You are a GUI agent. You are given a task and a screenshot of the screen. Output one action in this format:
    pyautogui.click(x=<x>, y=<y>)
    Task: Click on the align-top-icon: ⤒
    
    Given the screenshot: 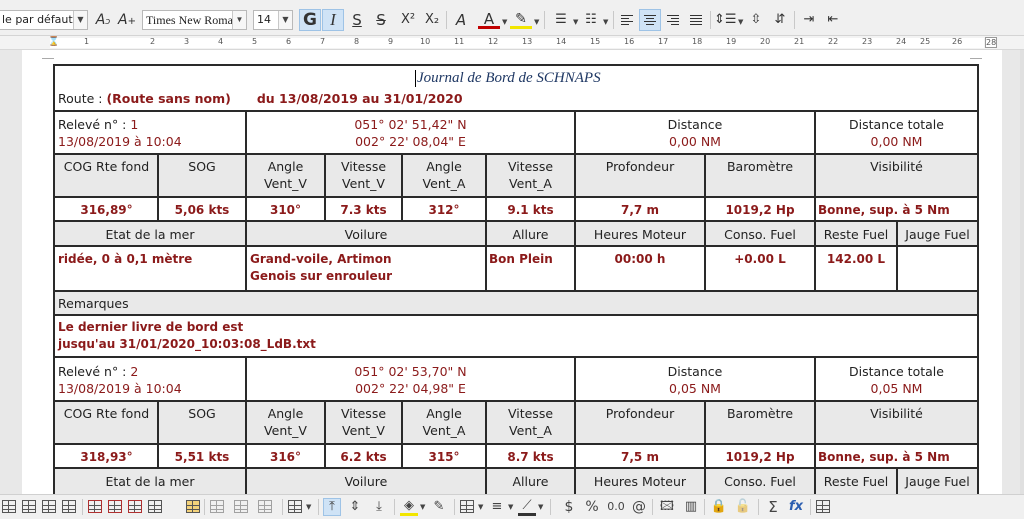 What is the action you would take?
    pyautogui.click(x=332, y=507)
    